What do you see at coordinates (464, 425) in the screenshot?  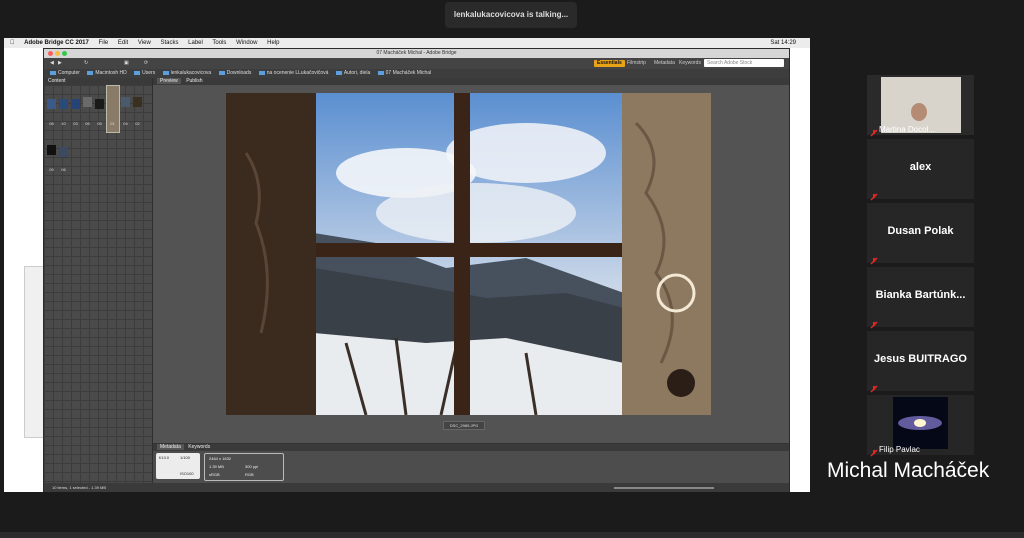 I see `preview-filename: DSC_2989.JPG` at bounding box center [464, 425].